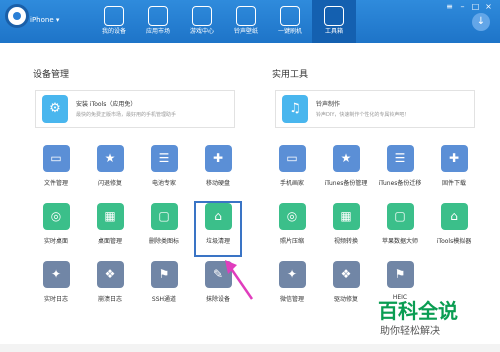 The height and width of the screenshot is (352, 500). What do you see at coordinates (239, 280) in the screenshot?
I see `arrow-annotation` at bounding box center [239, 280].